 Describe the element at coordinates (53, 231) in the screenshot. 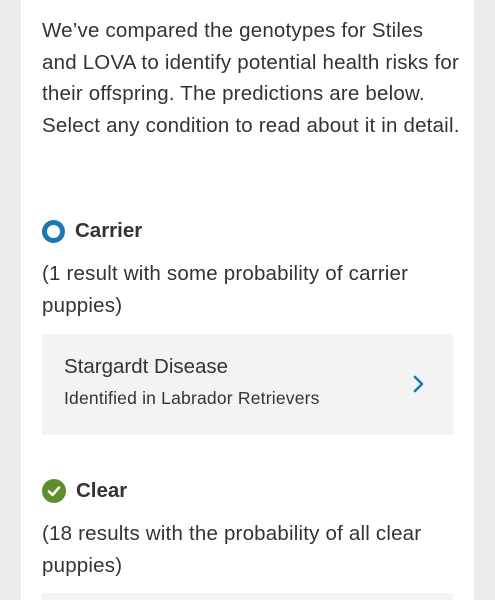

I see `carrier-ring-icon` at that location.